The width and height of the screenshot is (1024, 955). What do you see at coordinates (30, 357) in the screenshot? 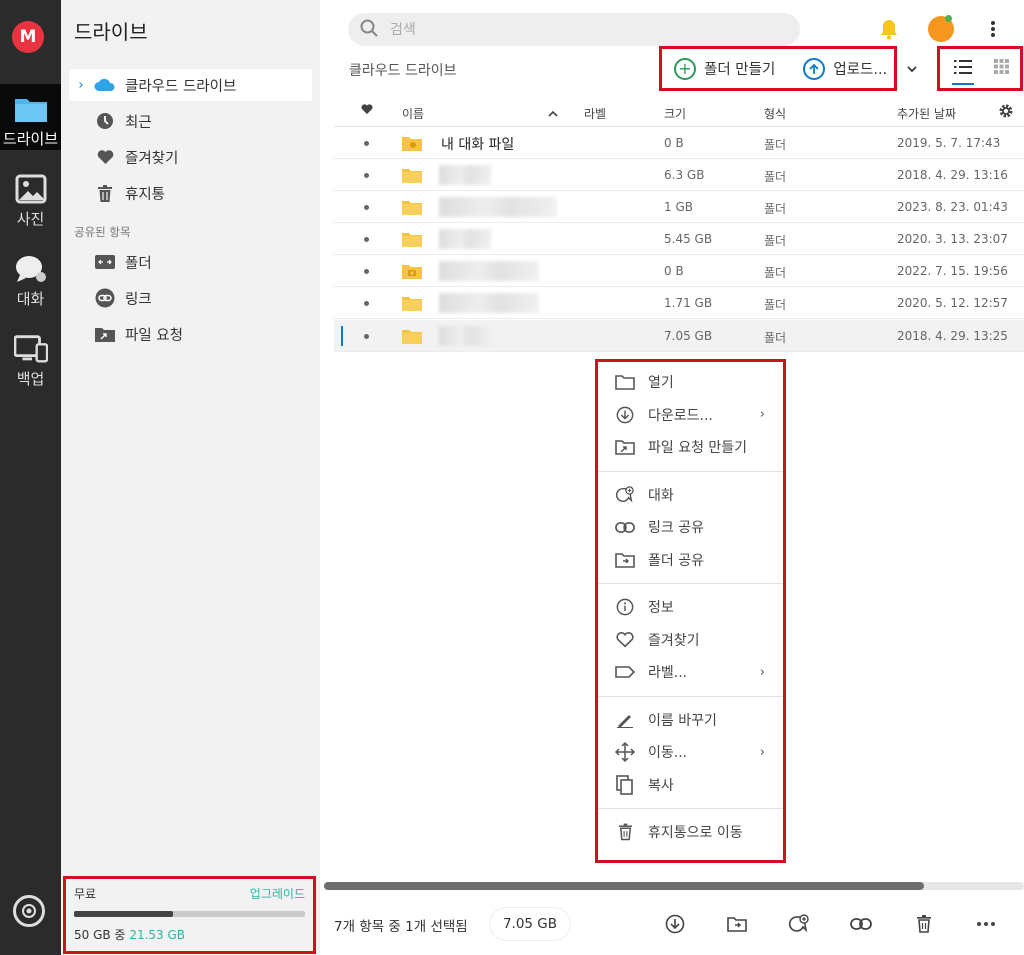
I see `rail-item-backup: 백업` at bounding box center [30, 357].